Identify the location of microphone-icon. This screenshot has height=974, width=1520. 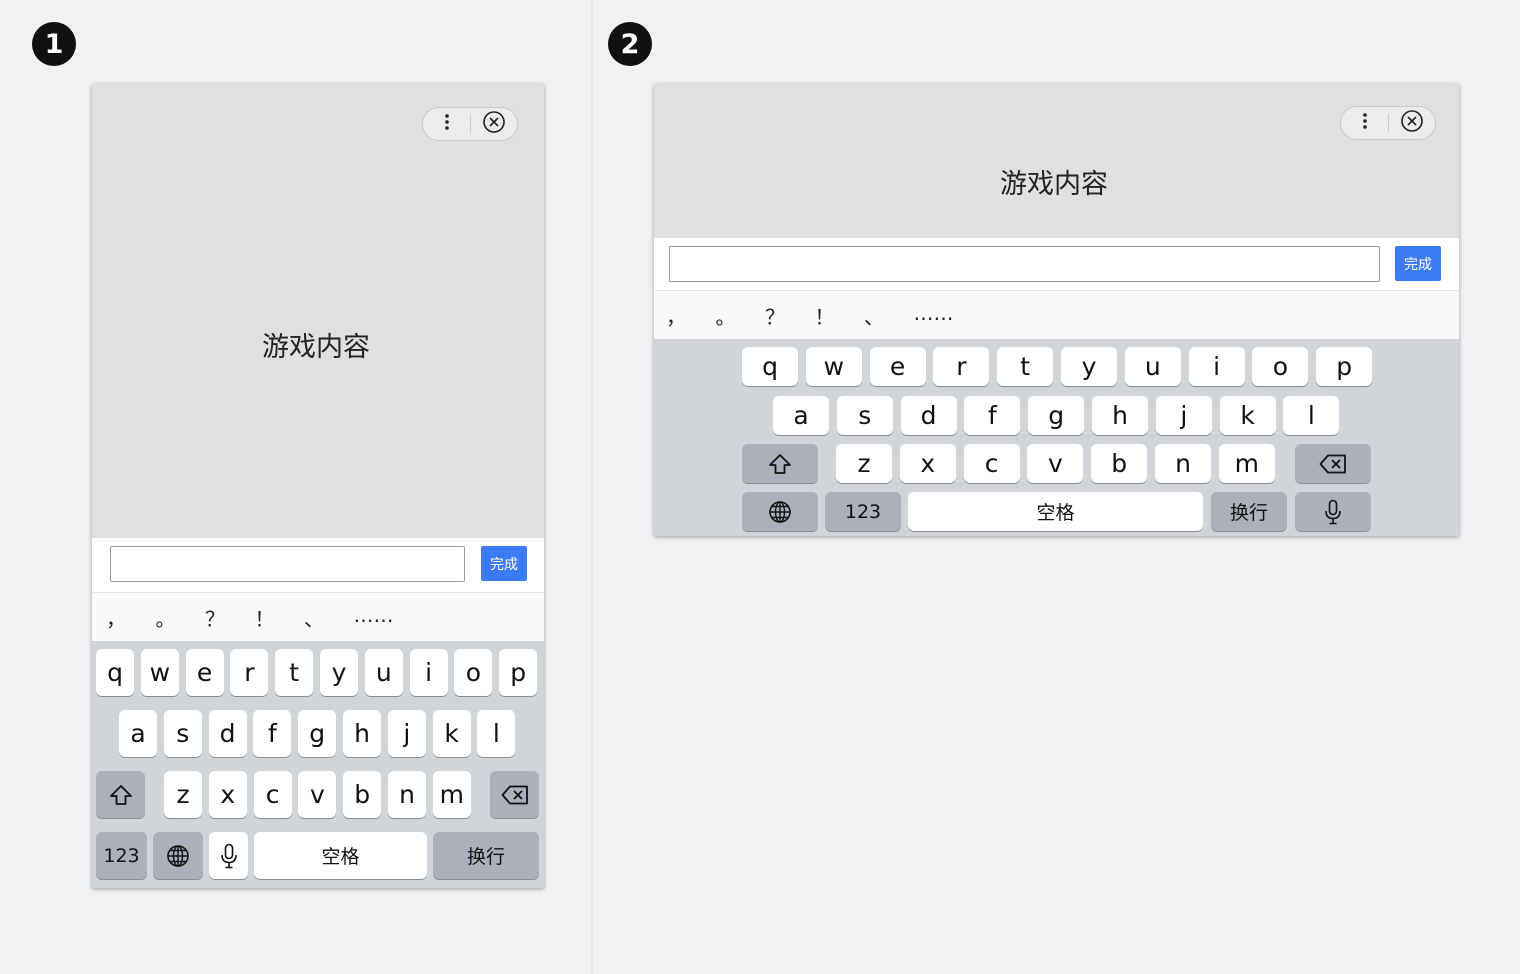
(1333, 512).